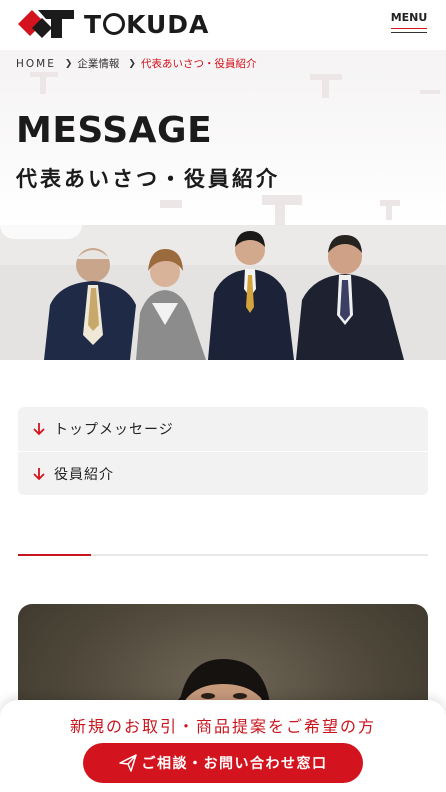  I want to click on page-subtitle: 代表あいさつ・役員紹介, so click(148, 179).